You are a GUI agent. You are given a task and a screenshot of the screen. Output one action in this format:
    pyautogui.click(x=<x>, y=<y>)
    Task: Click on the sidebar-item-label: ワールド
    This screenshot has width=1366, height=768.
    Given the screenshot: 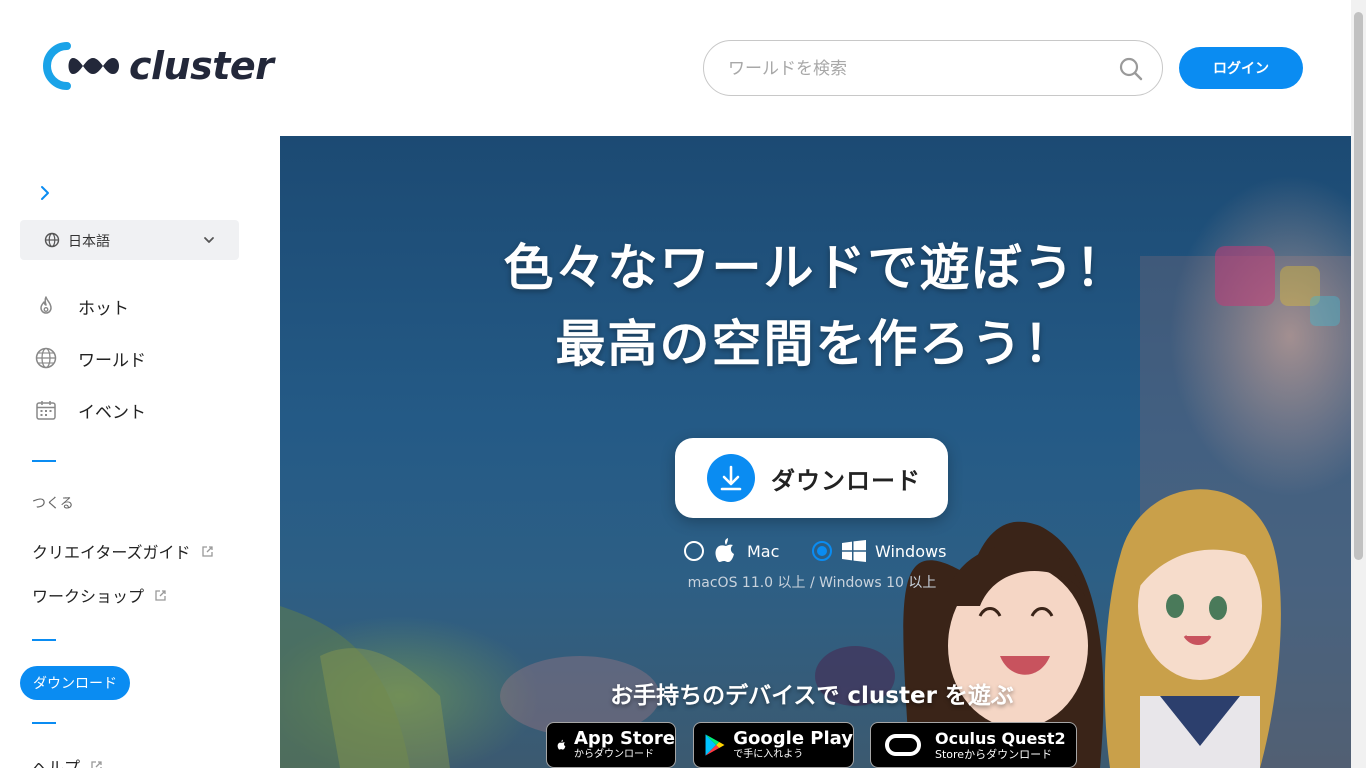 What is the action you would take?
    pyautogui.click(x=112, y=360)
    